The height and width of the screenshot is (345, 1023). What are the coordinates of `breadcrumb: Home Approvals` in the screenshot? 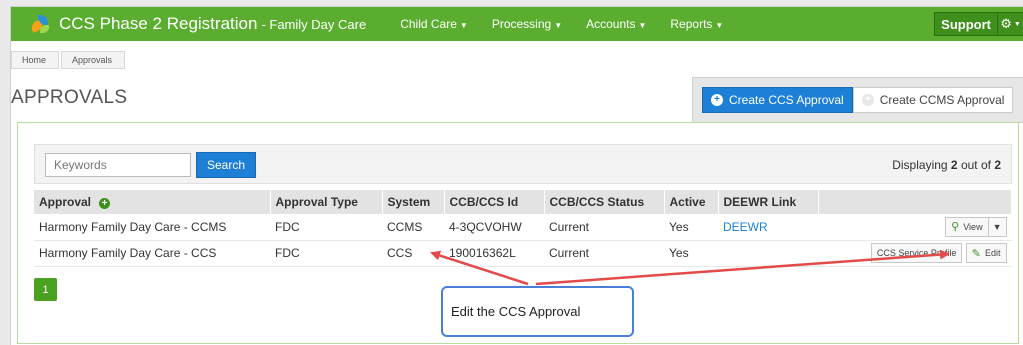 It's located at (69, 60).